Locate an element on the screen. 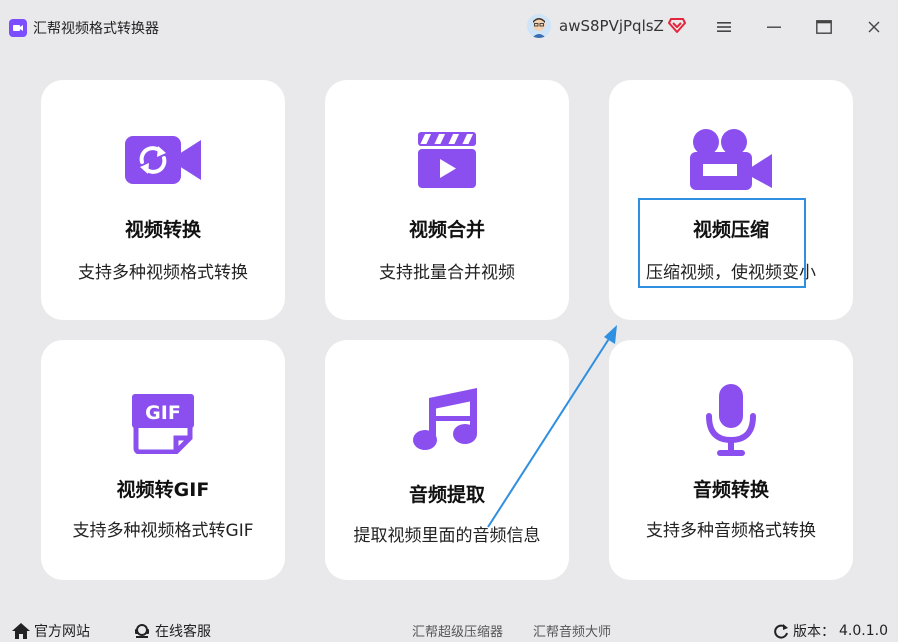 The image size is (898, 642). close-icon is located at coordinates (874, 27).